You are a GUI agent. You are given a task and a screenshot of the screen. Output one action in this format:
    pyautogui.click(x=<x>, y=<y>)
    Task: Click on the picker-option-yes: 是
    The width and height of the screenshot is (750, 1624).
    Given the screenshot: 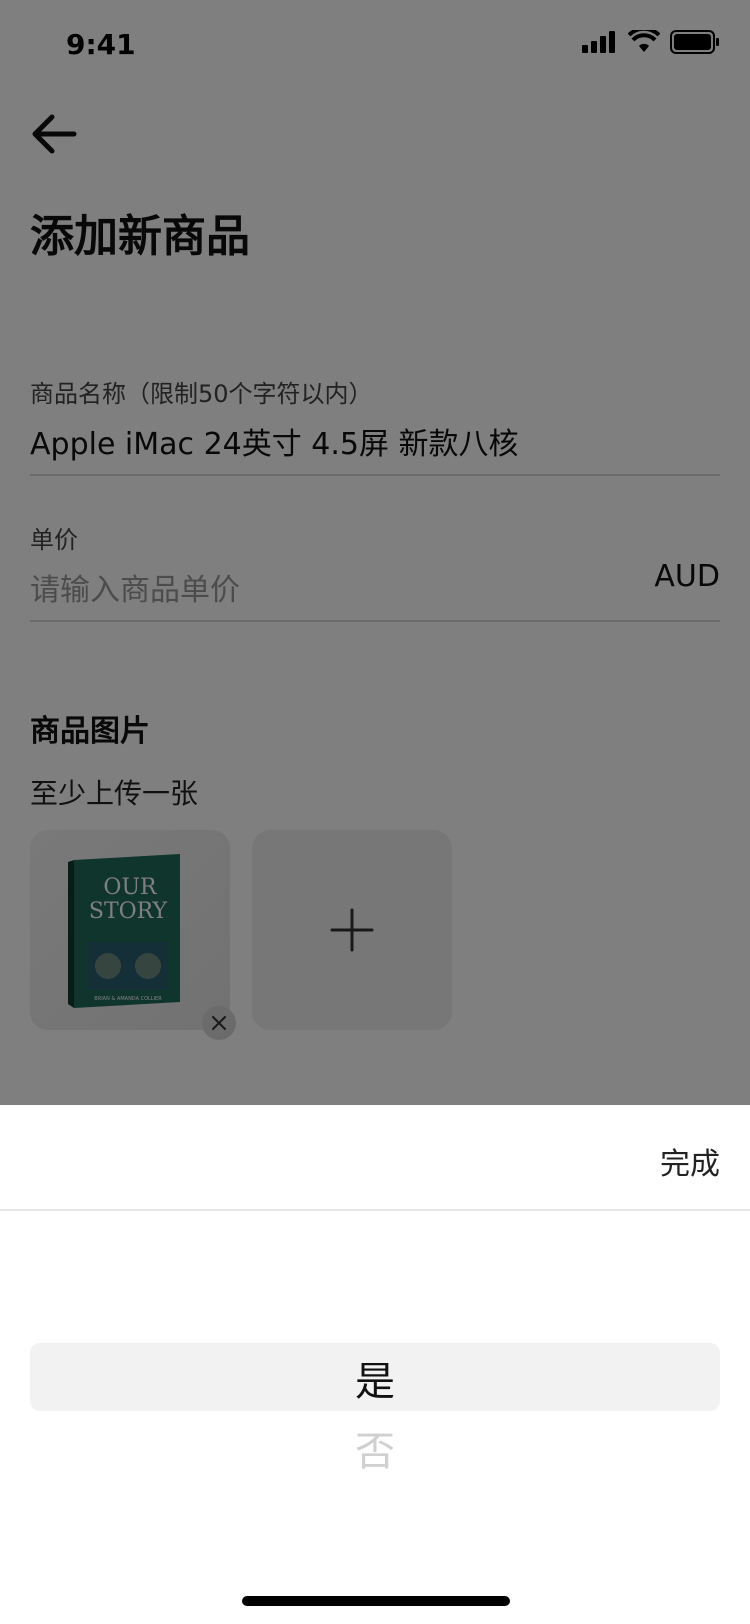 What is the action you would take?
    pyautogui.click(x=375, y=1378)
    